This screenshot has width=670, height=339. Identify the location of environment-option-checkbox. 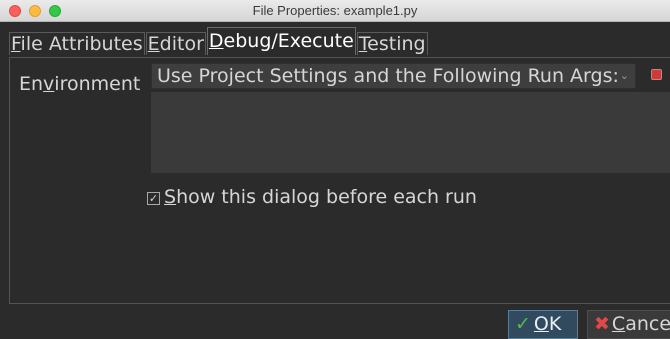
(656, 74).